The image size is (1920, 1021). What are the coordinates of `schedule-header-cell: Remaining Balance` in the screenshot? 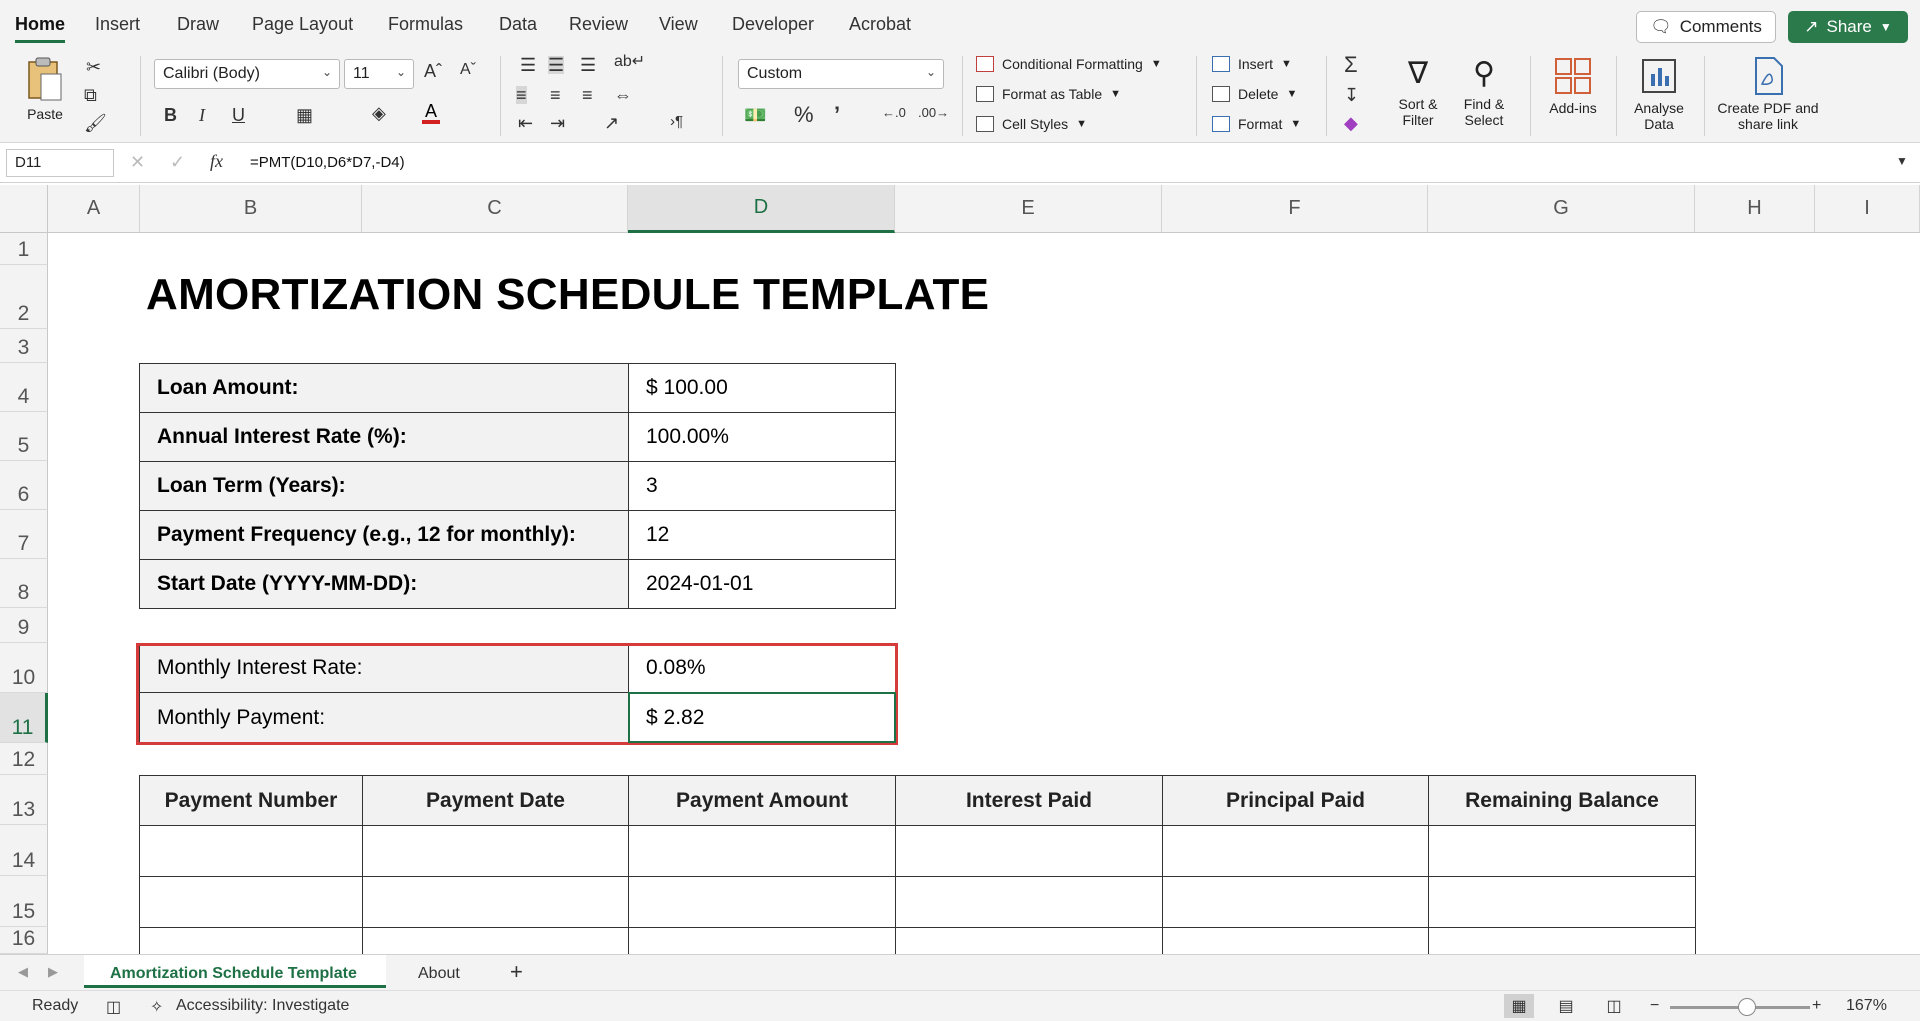 It's located at (1562, 800).